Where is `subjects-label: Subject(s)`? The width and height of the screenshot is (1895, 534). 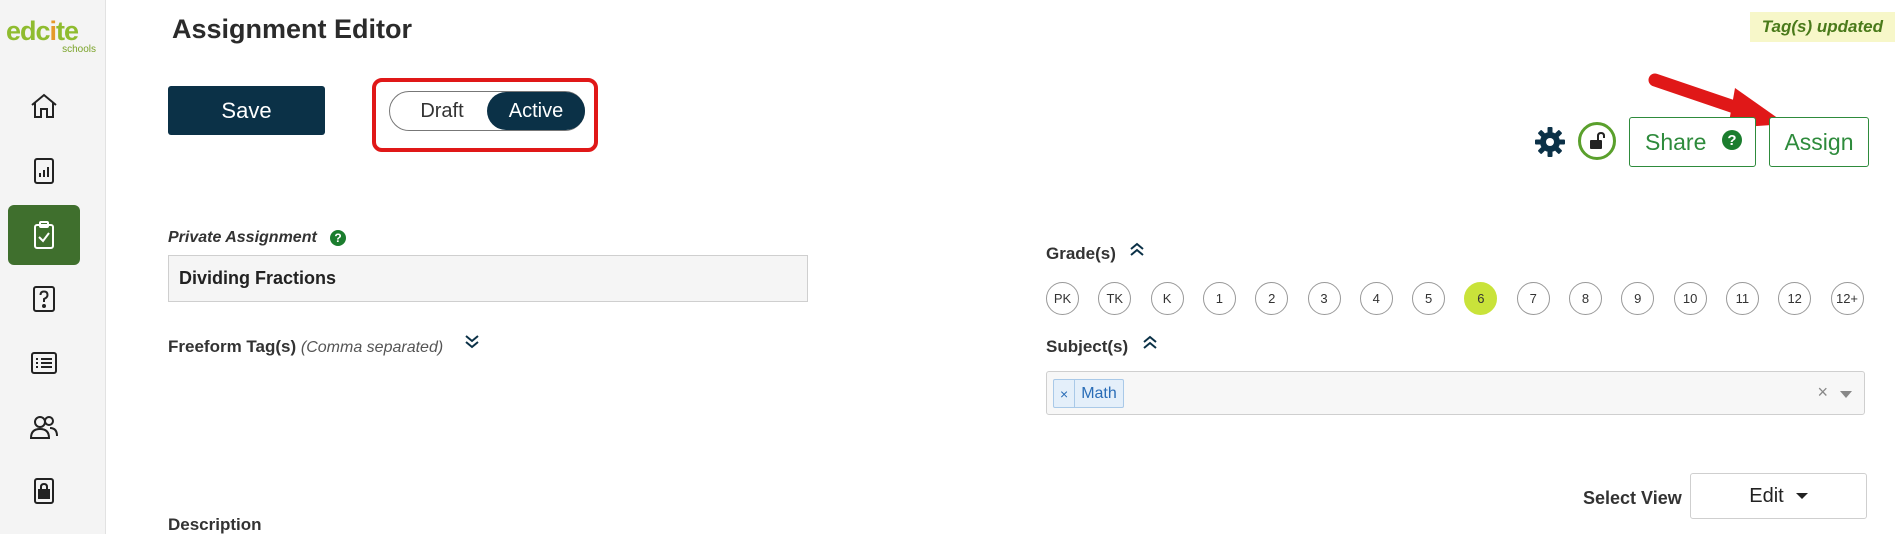
subjects-label: Subject(s) is located at coordinates (1087, 346).